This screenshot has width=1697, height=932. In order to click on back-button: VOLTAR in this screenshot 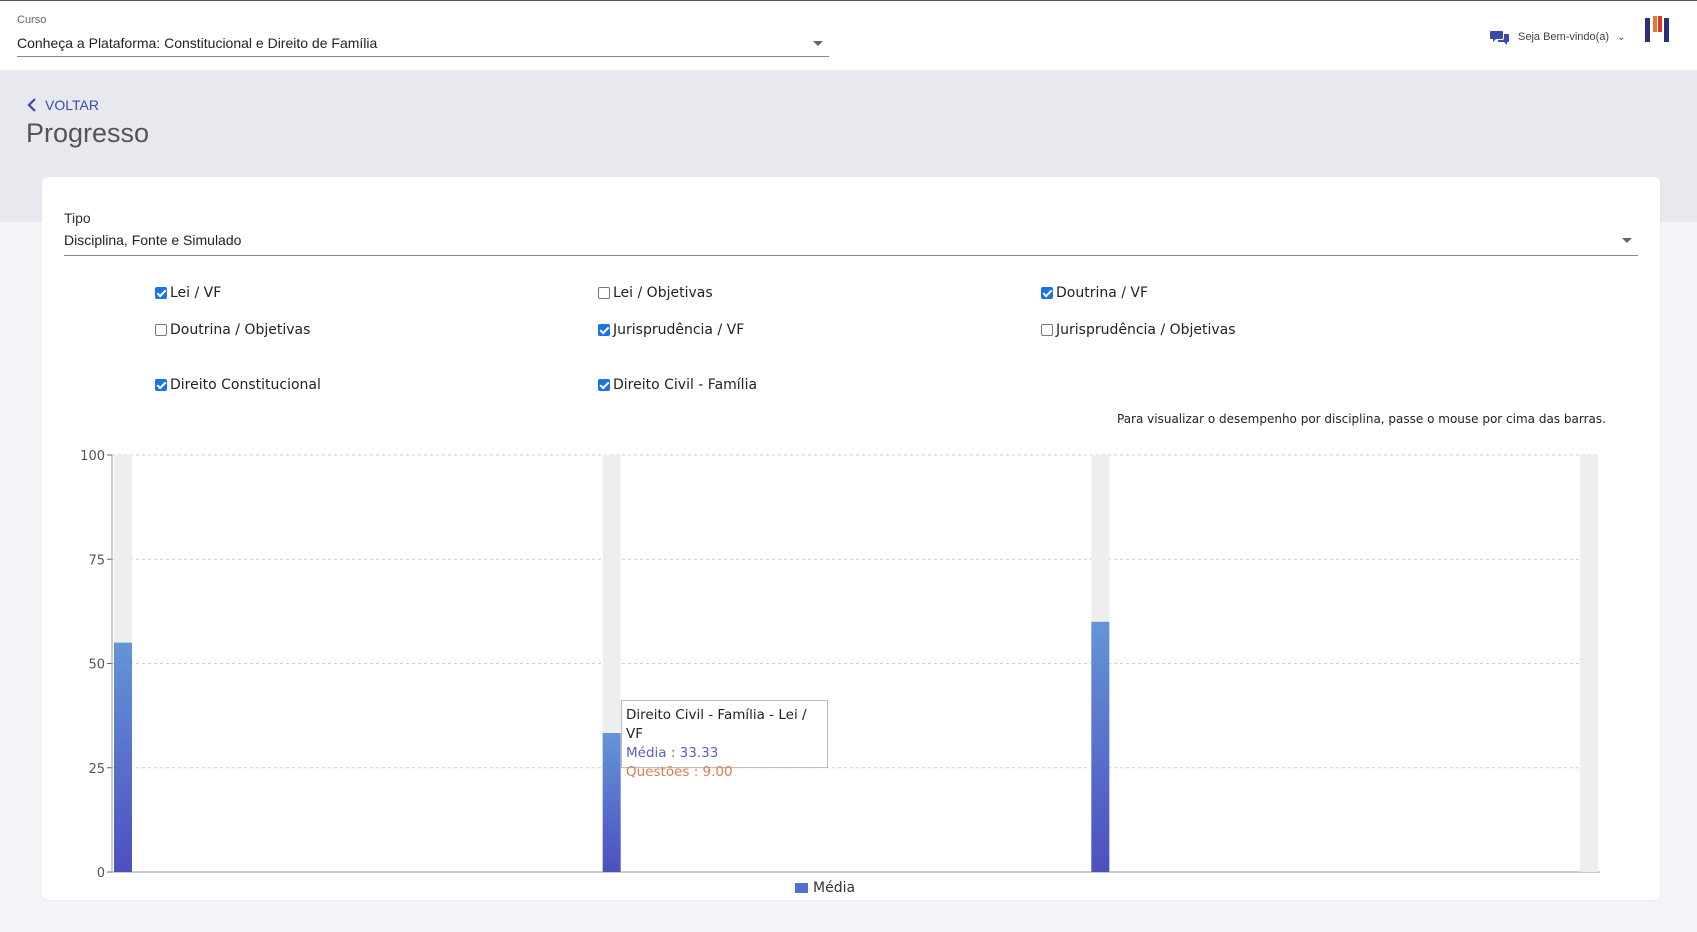, I will do `click(63, 105)`.